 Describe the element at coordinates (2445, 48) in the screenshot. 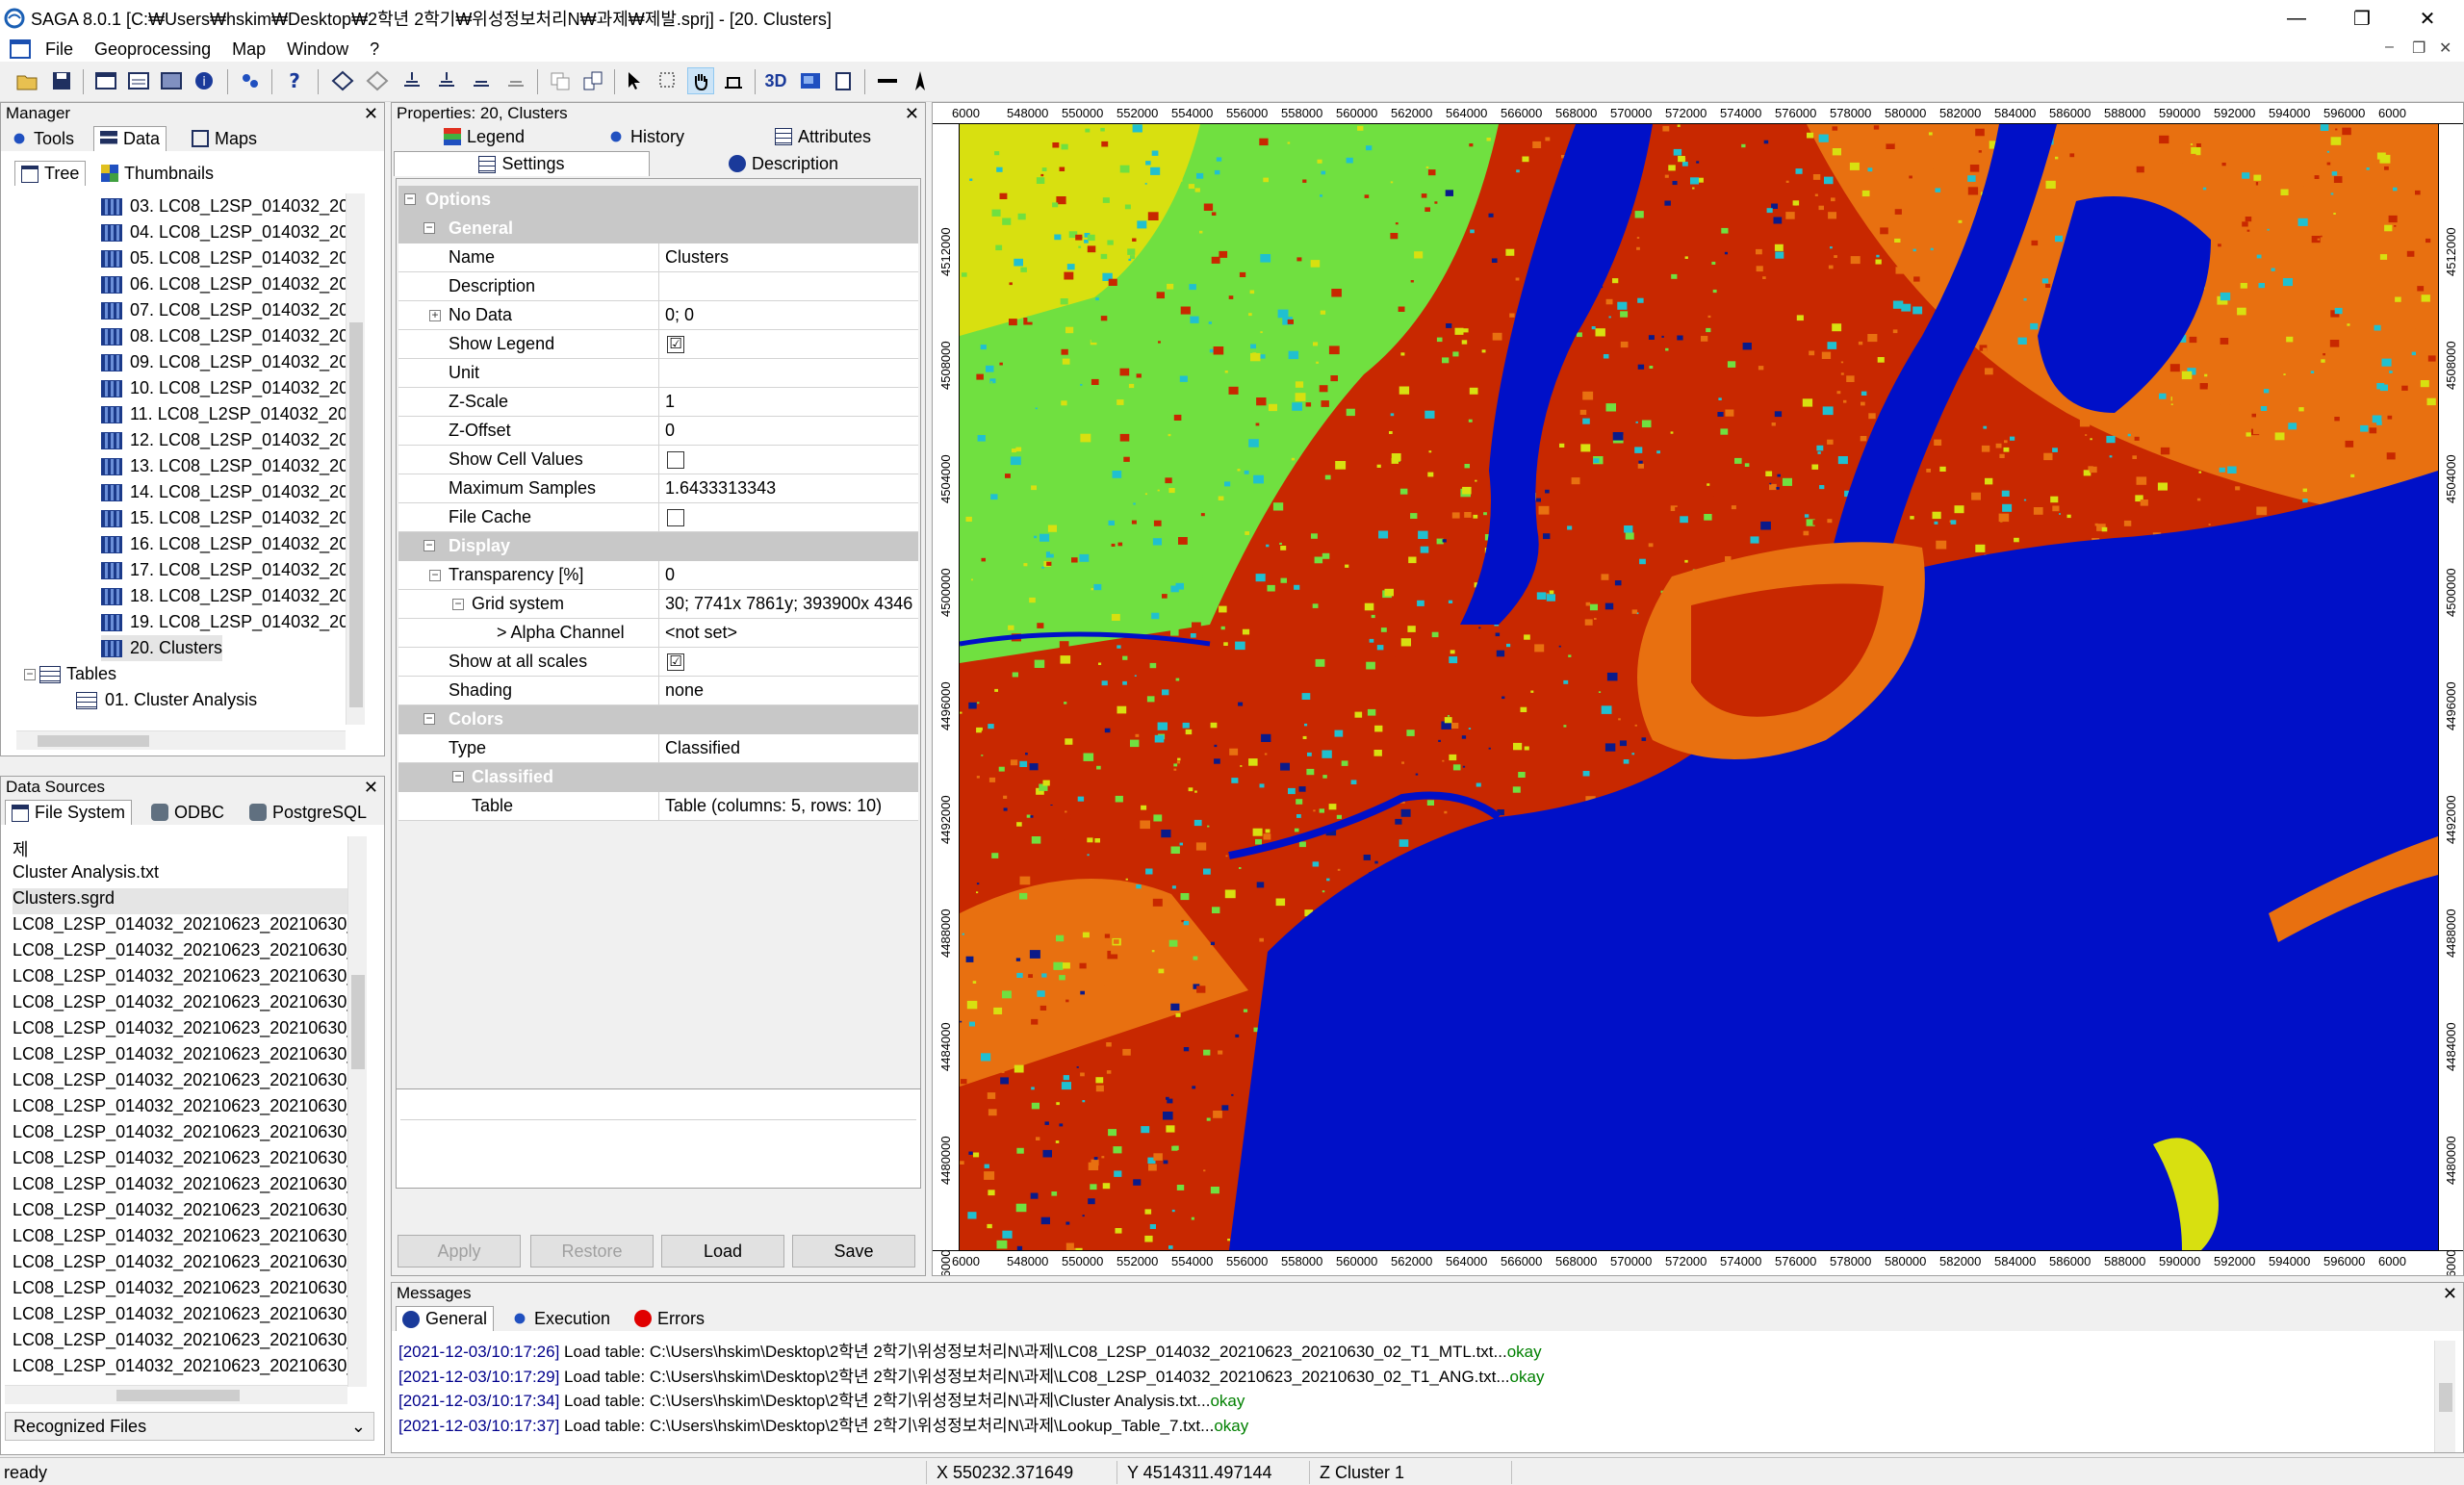

I see `mdi-close-icon: ✕` at that location.